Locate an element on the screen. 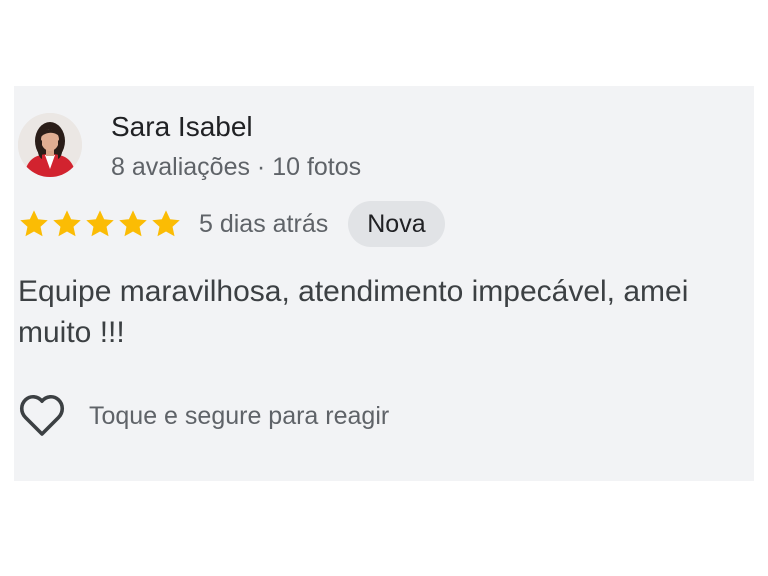  star-rating is located at coordinates (100, 224).